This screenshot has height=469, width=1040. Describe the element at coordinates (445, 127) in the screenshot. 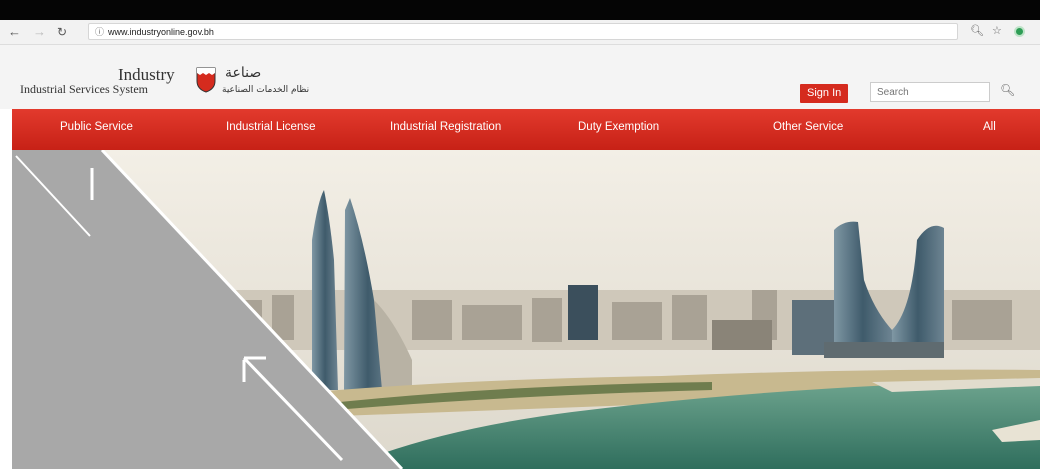

I see `nav-industrial-registration: Industrial Registration` at that location.